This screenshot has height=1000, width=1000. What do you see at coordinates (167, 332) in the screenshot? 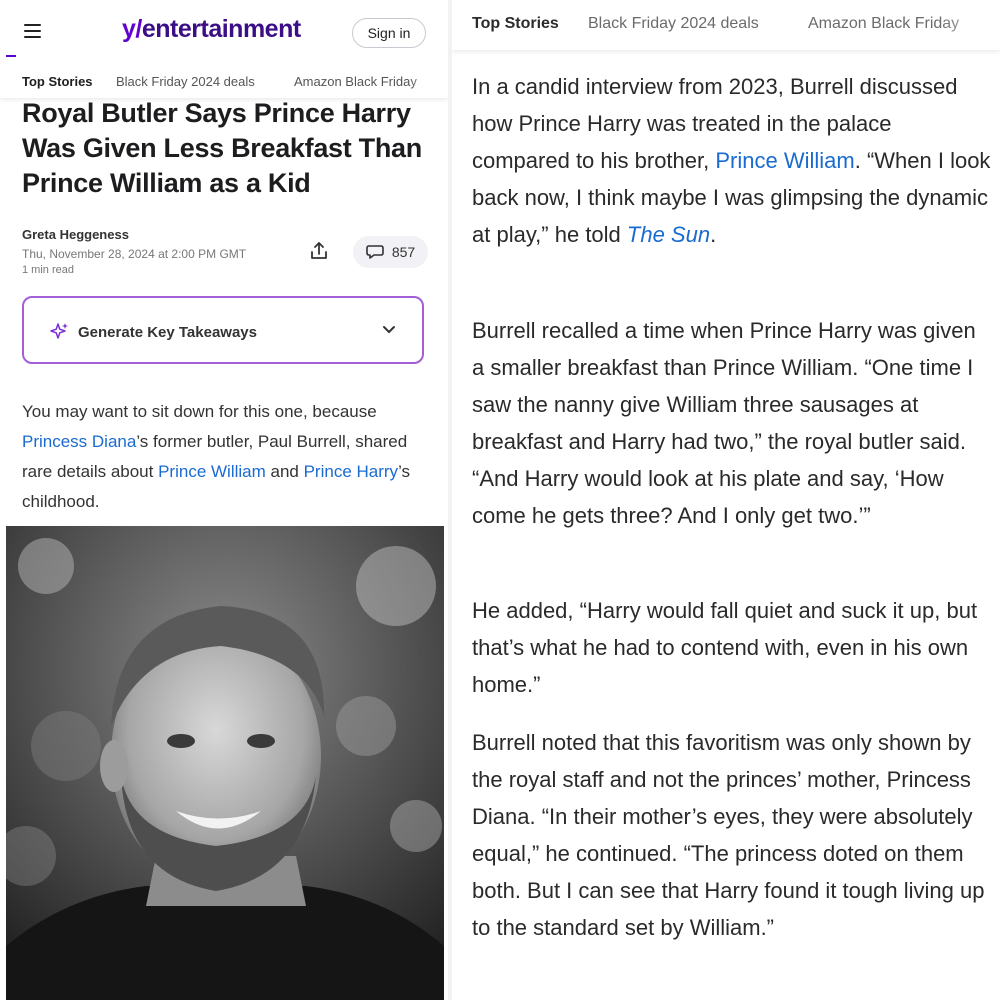
I see `takeaways-label: Generate Key Takeaways` at bounding box center [167, 332].